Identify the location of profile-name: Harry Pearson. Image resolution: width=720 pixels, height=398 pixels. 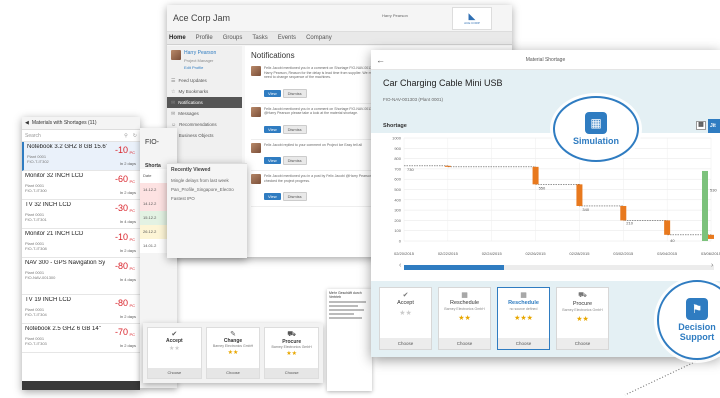
(200, 53).